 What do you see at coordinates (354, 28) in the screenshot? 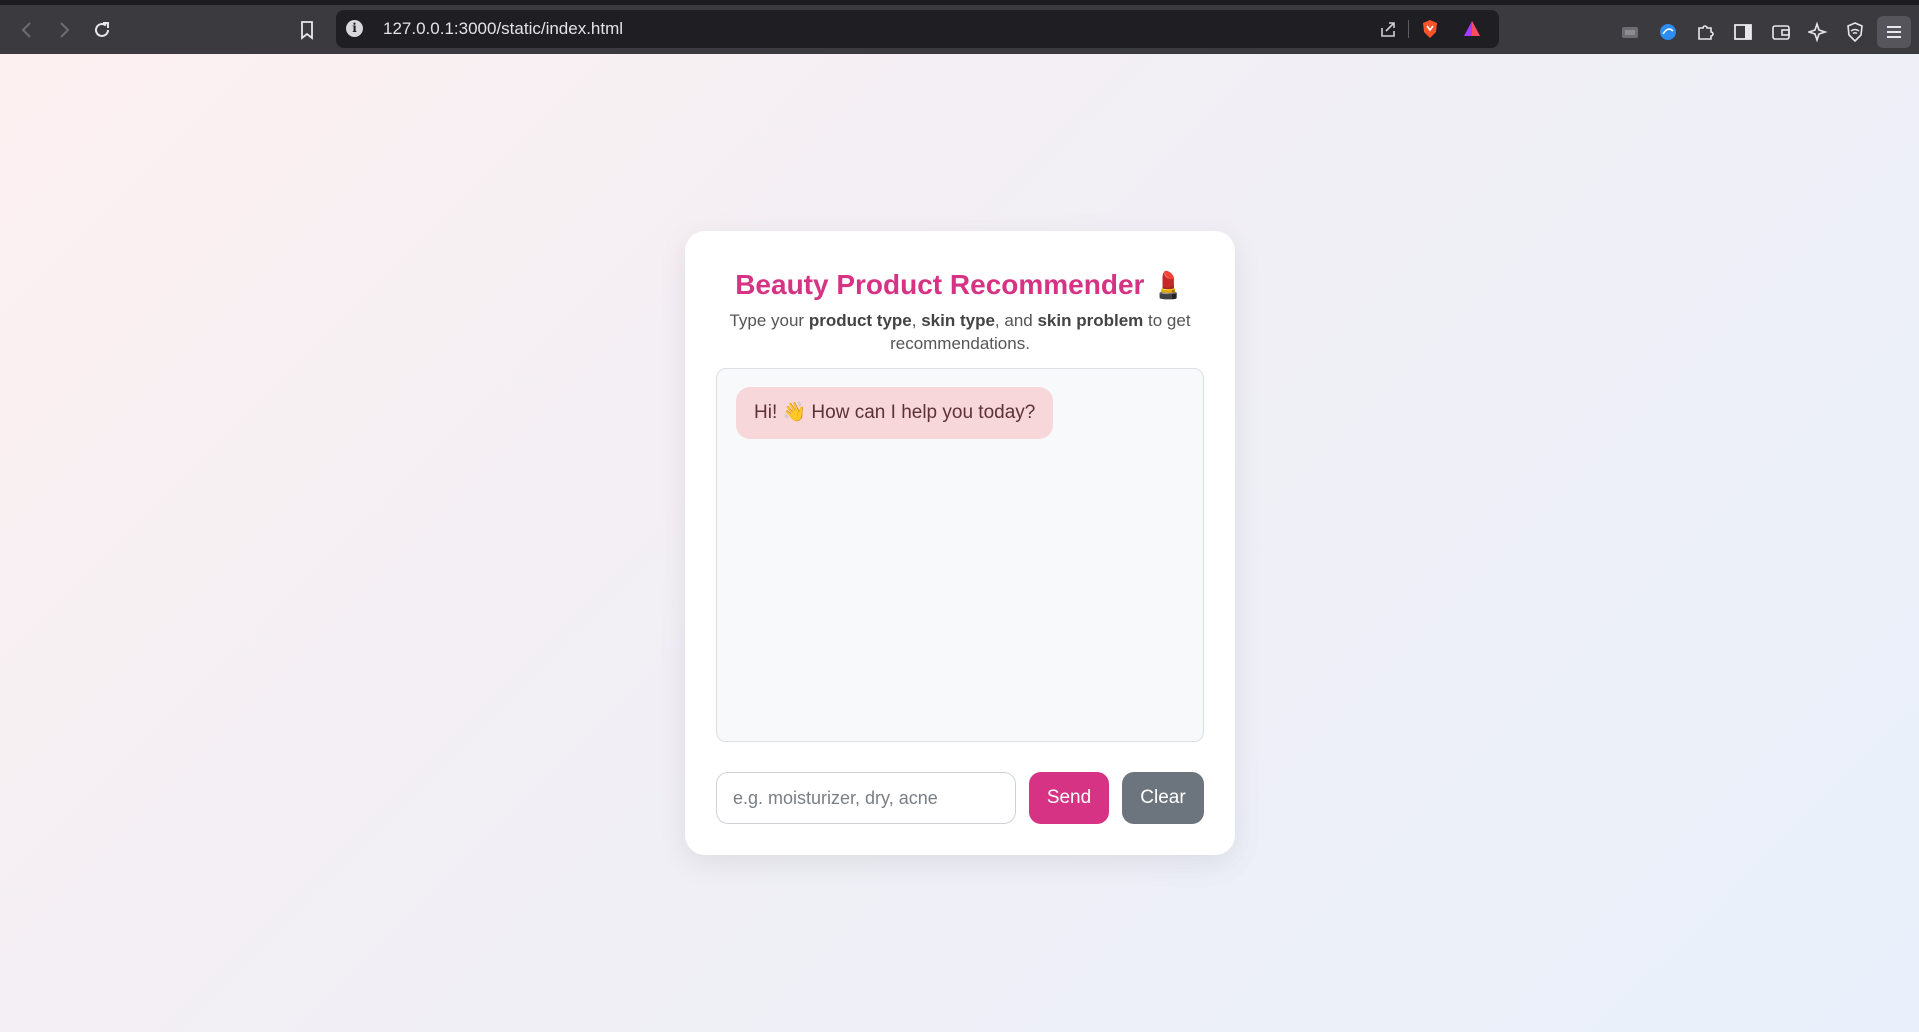
I see `site-info-icon: i` at bounding box center [354, 28].